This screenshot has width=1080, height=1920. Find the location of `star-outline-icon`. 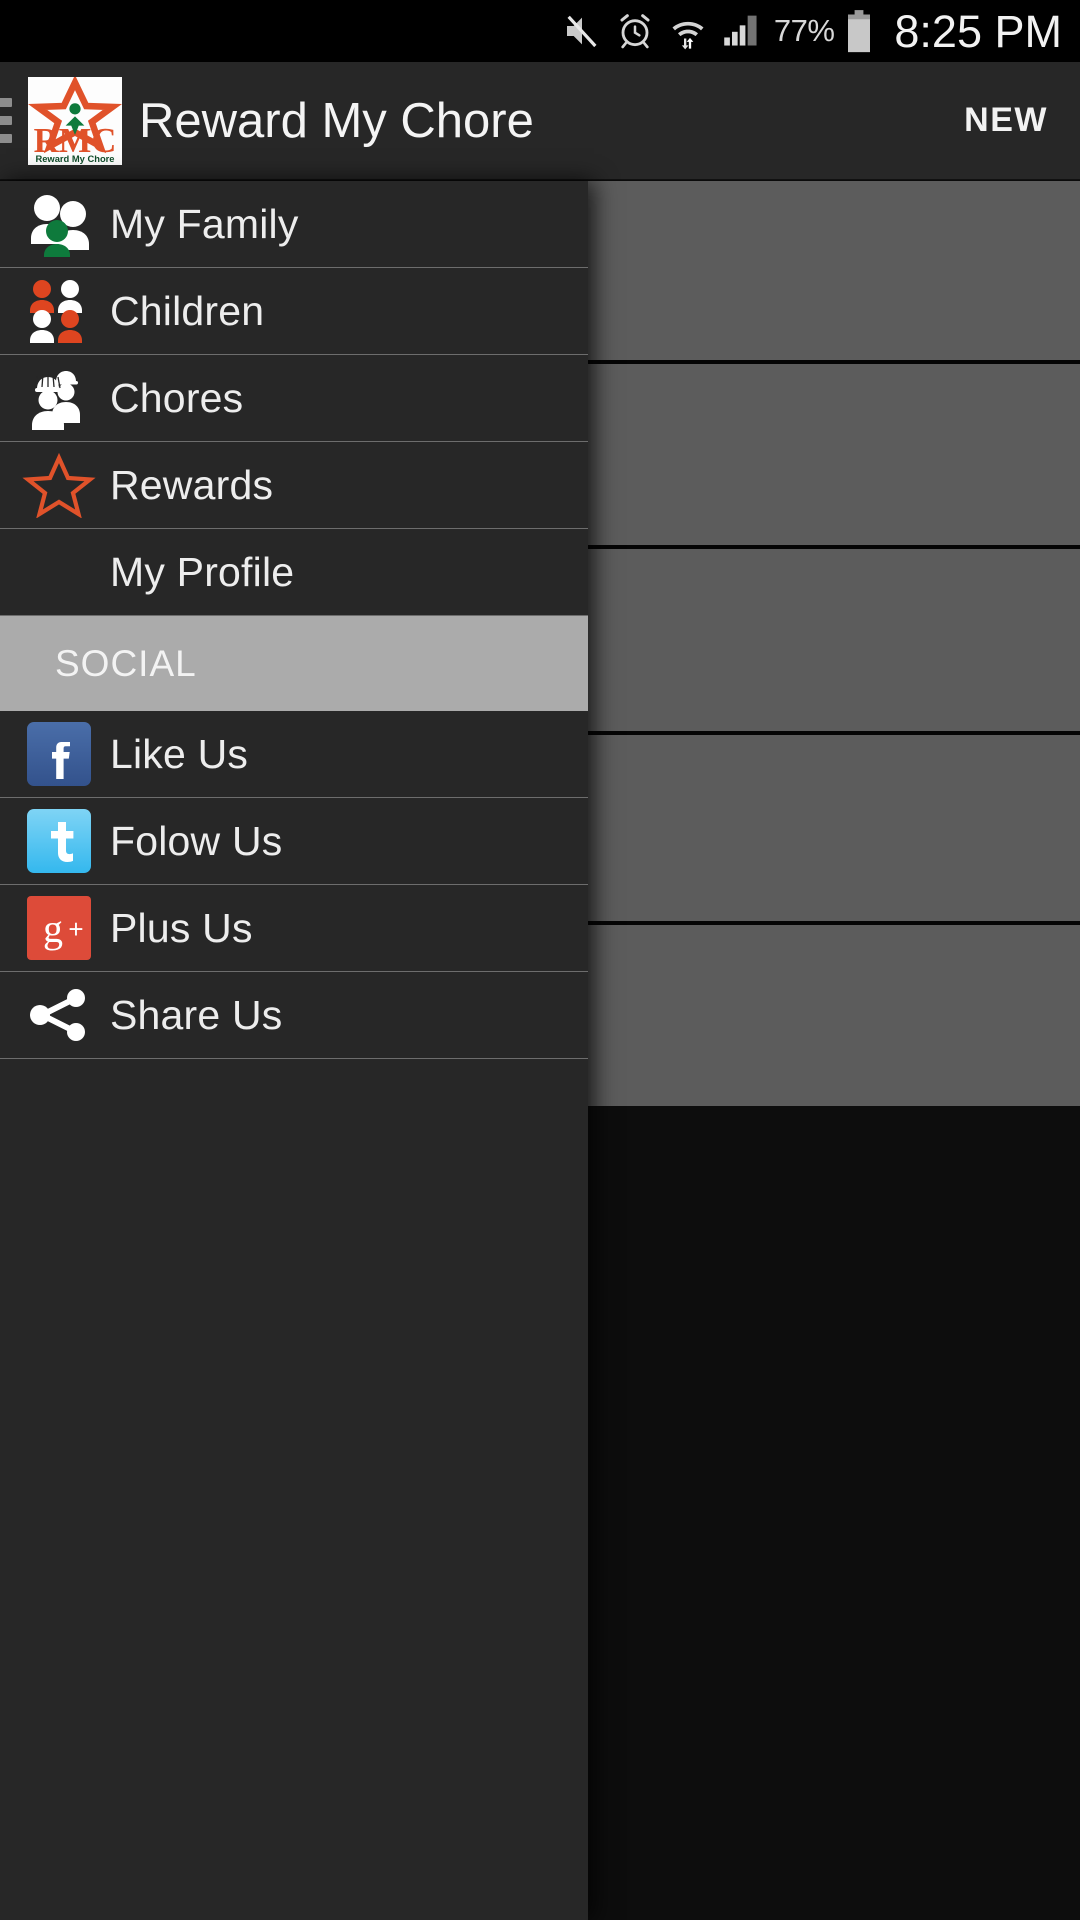

star-outline-icon is located at coordinates (59, 485).